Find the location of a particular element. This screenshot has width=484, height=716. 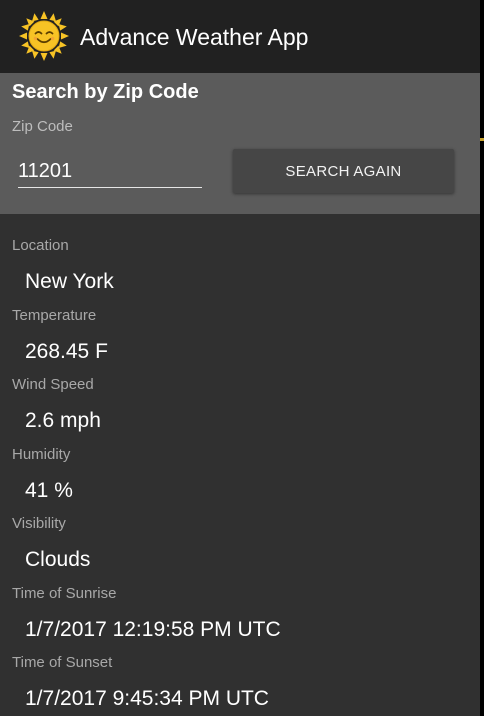

edge-marker is located at coordinates (482, 139).